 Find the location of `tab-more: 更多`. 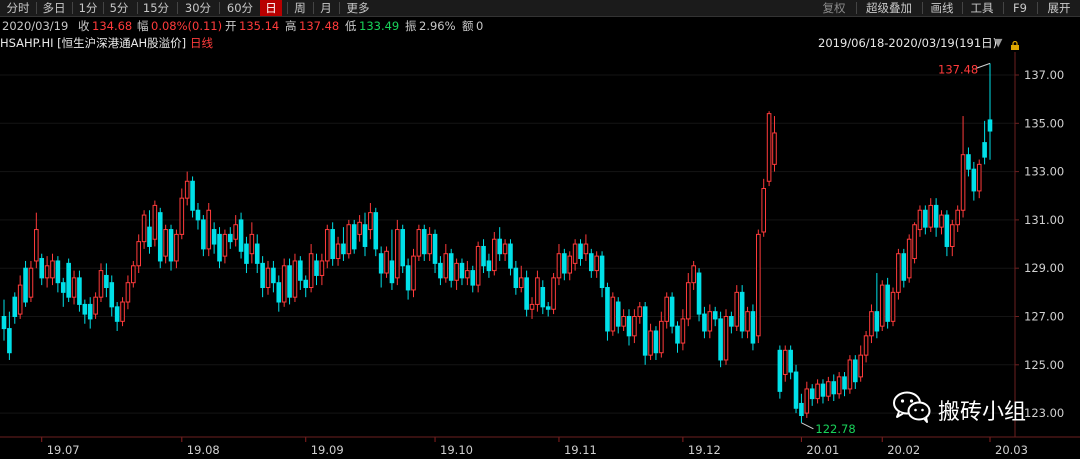

tab-more: 更多 is located at coordinates (358, 8).